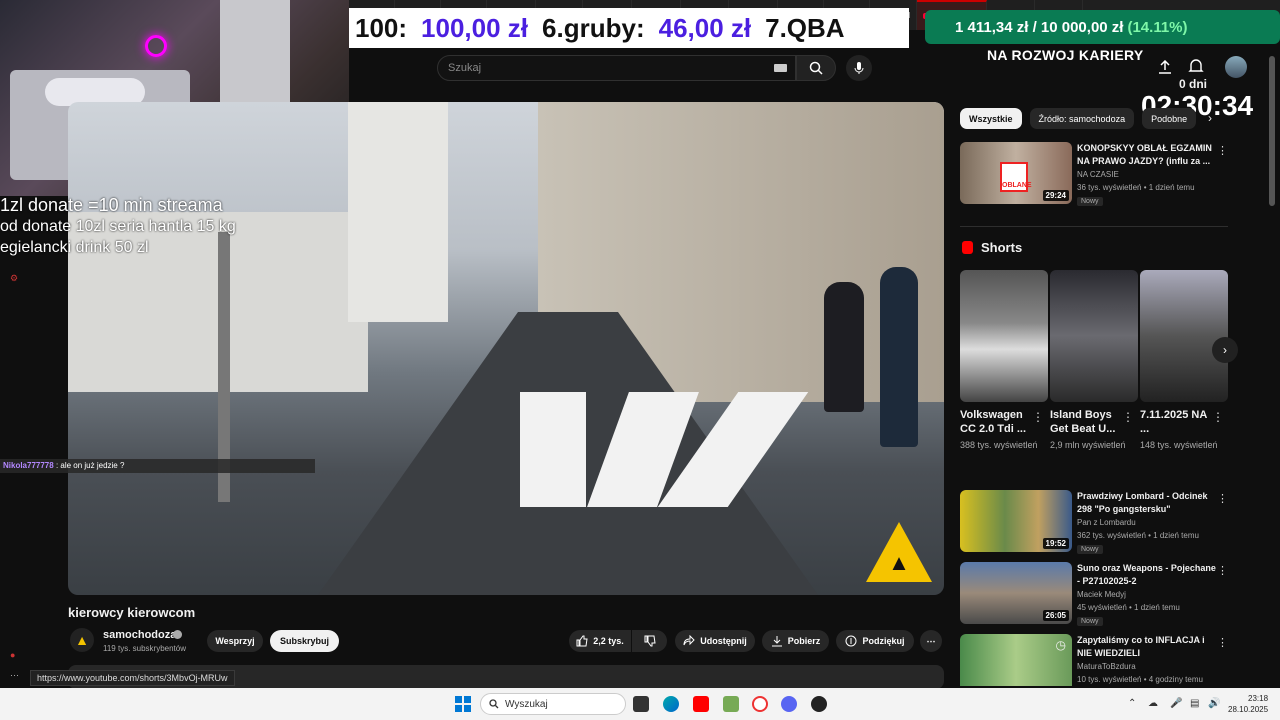  I want to click on video-channel: MaturaToBzdura, so click(1106, 666).